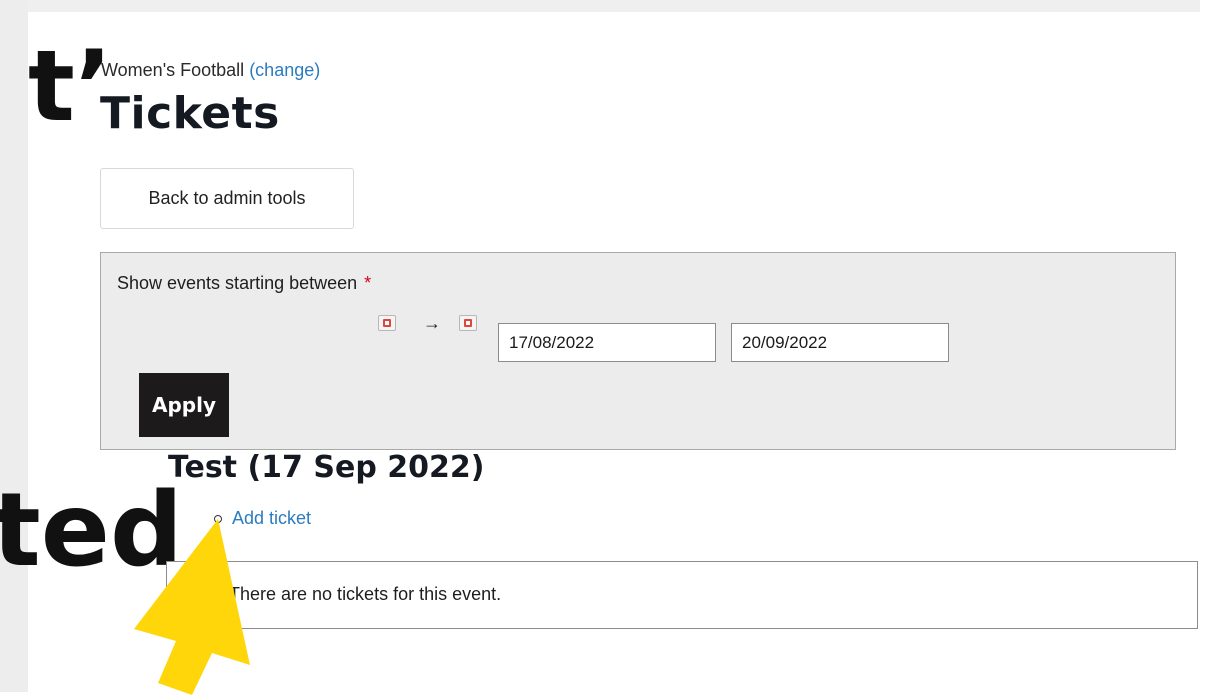 This screenshot has width=1215, height=695. Describe the element at coordinates (190, 113) in the screenshot. I see `page-title: Tickets` at that location.